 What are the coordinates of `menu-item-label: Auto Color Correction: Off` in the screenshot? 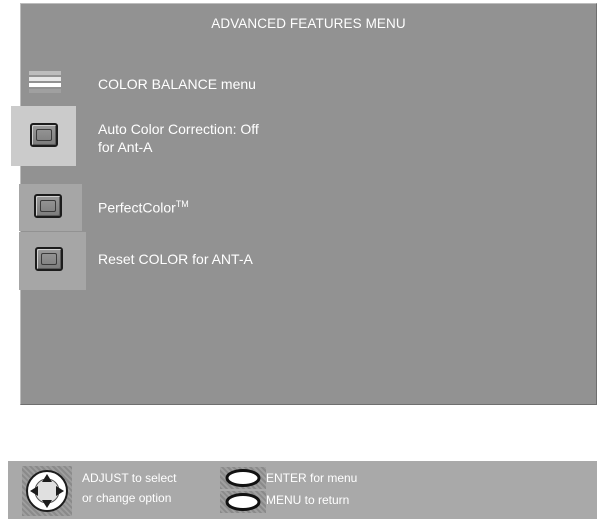 It's located at (178, 129).